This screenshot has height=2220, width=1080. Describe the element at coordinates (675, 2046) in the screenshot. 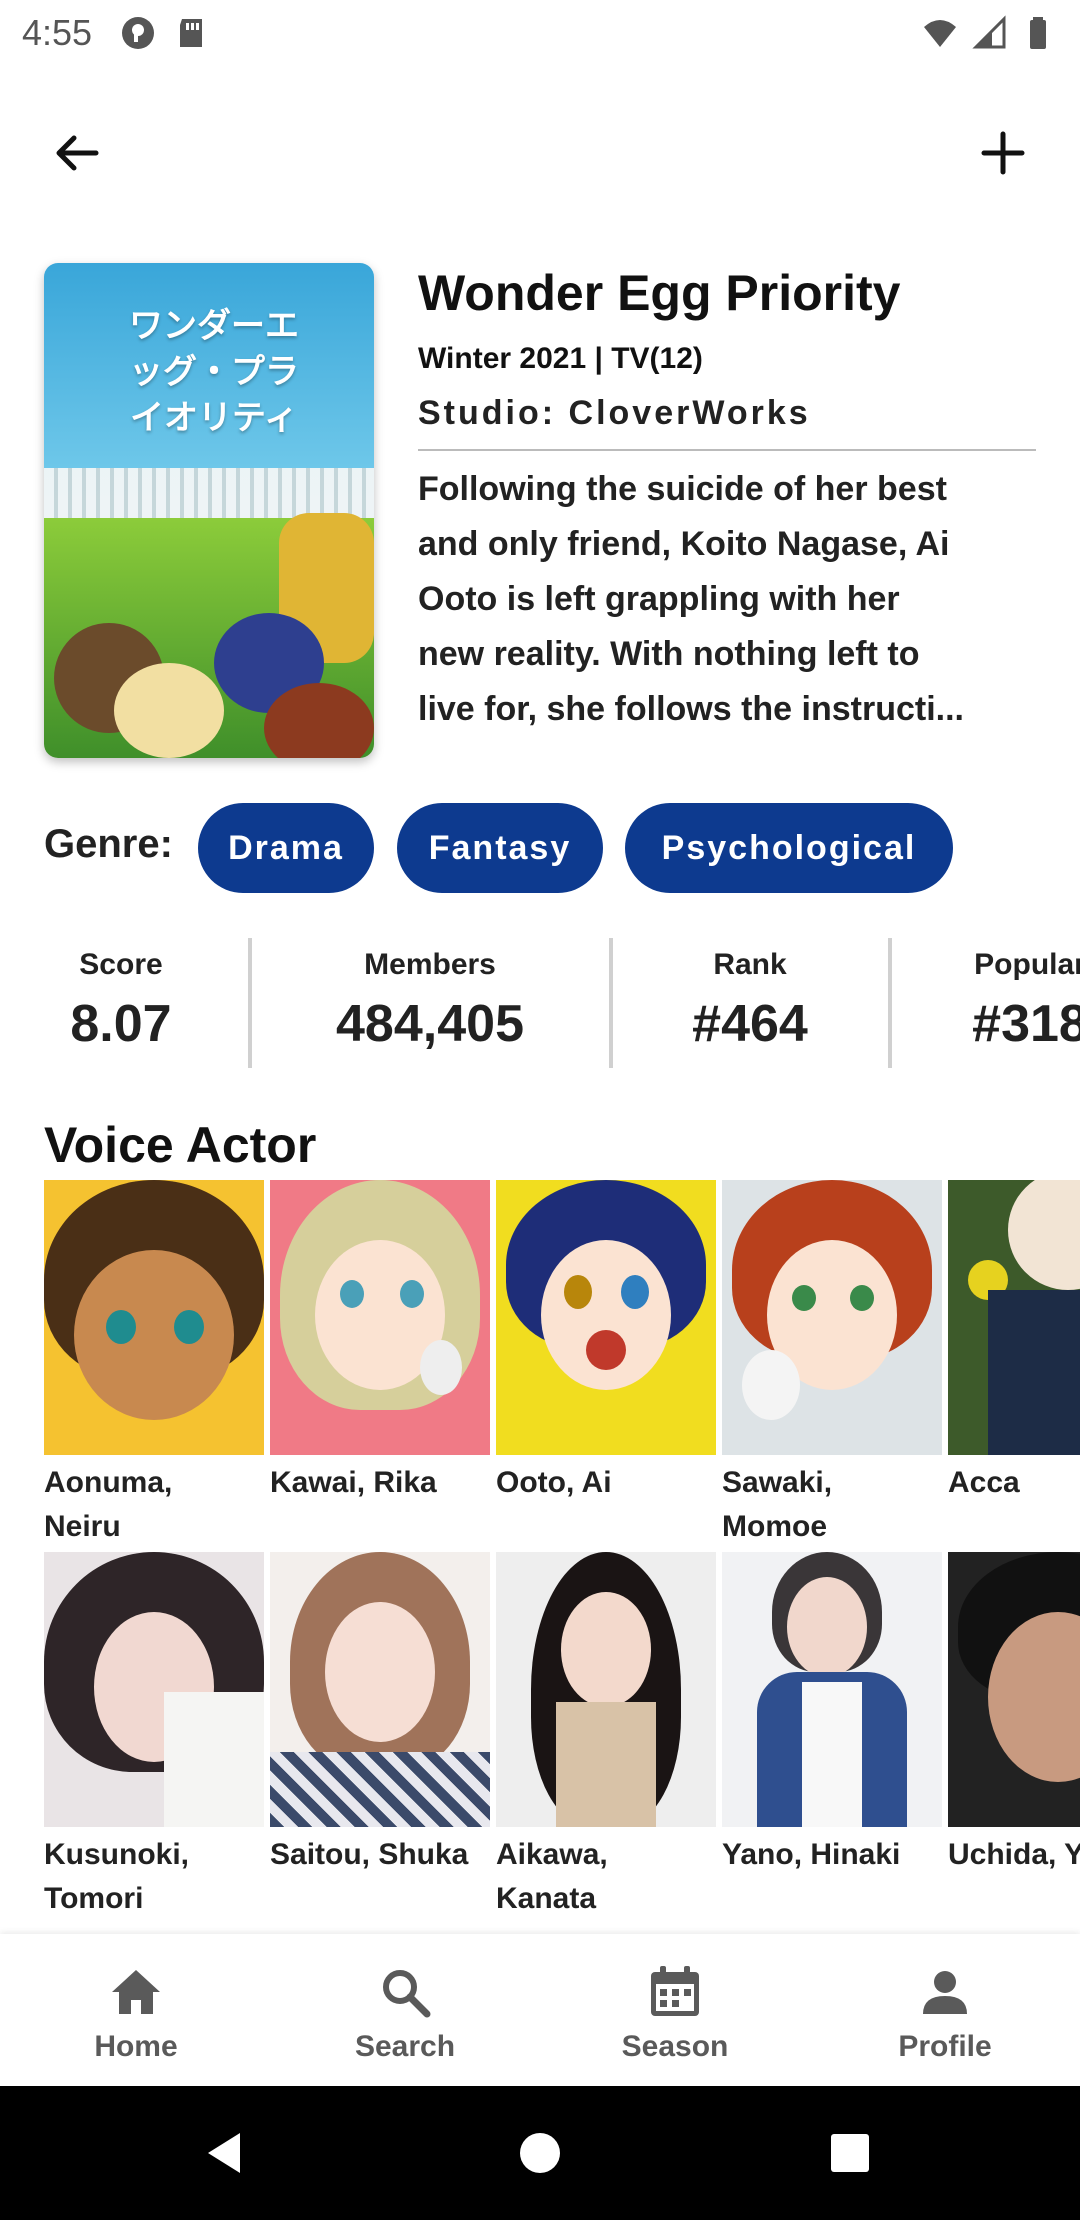

I see `nav-label: Season` at that location.